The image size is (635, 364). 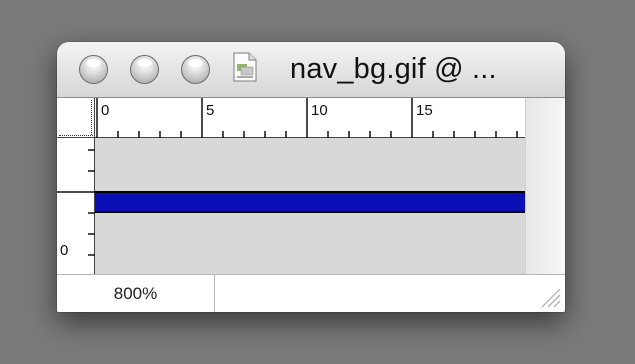 What do you see at coordinates (245, 67) in the screenshot?
I see `gif-document-icon` at bounding box center [245, 67].